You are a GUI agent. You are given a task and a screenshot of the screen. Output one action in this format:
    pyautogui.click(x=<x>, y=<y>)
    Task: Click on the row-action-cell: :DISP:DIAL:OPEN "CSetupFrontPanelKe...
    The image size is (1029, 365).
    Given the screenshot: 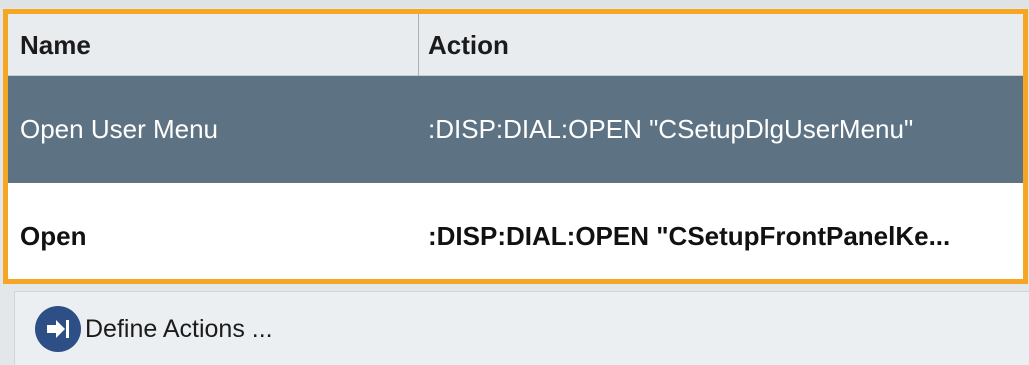 What is the action you would take?
    pyautogui.click(x=689, y=236)
    